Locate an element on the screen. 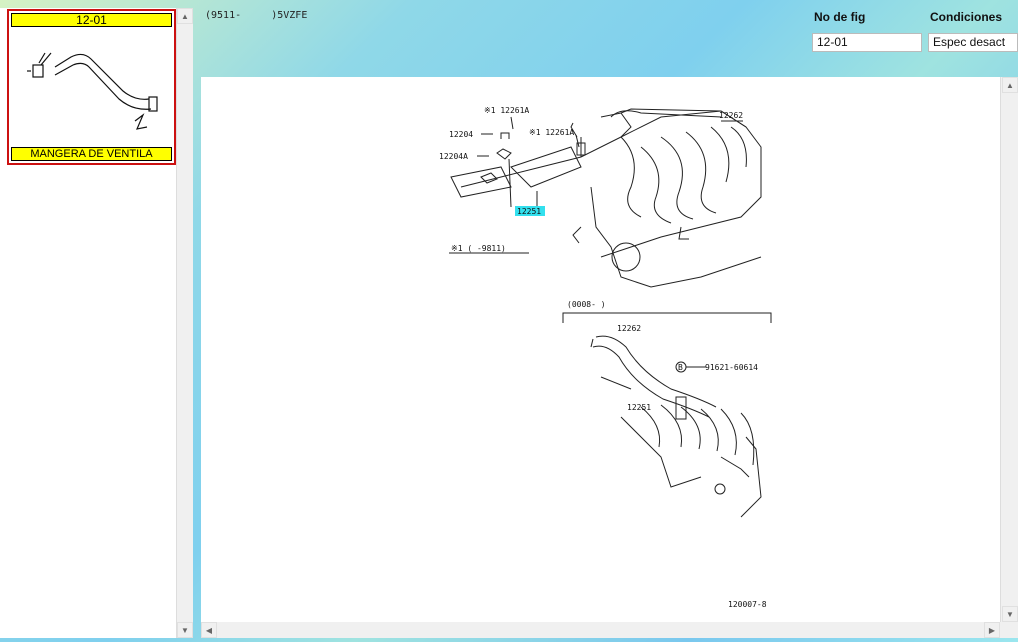  scrollbar-corner is located at coordinates (1009, 630).